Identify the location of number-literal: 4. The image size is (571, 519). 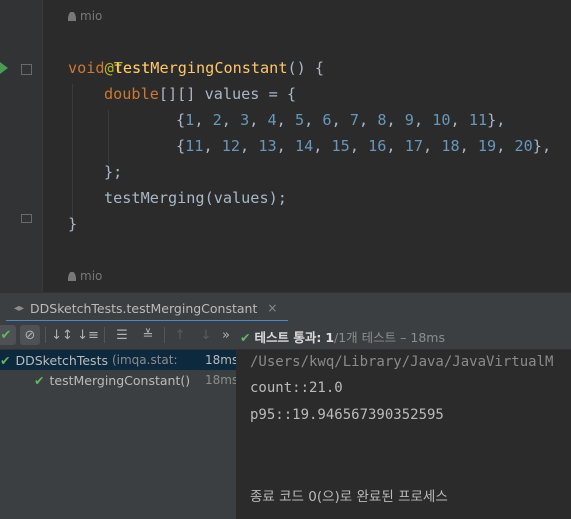
(272, 120).